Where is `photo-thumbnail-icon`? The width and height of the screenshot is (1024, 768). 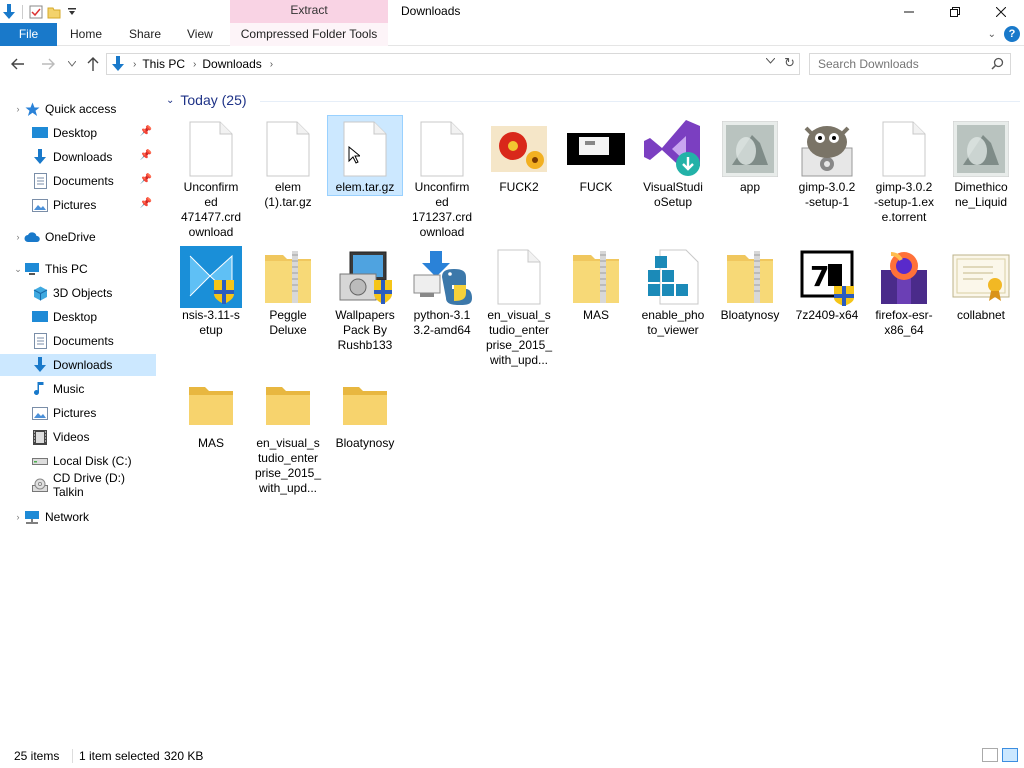 photo-thumbnail-icon is located at coordinates (750, 149).